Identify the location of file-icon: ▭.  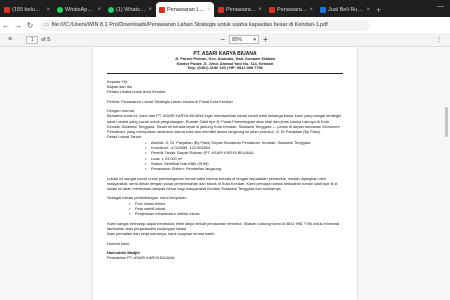
(46, 25).